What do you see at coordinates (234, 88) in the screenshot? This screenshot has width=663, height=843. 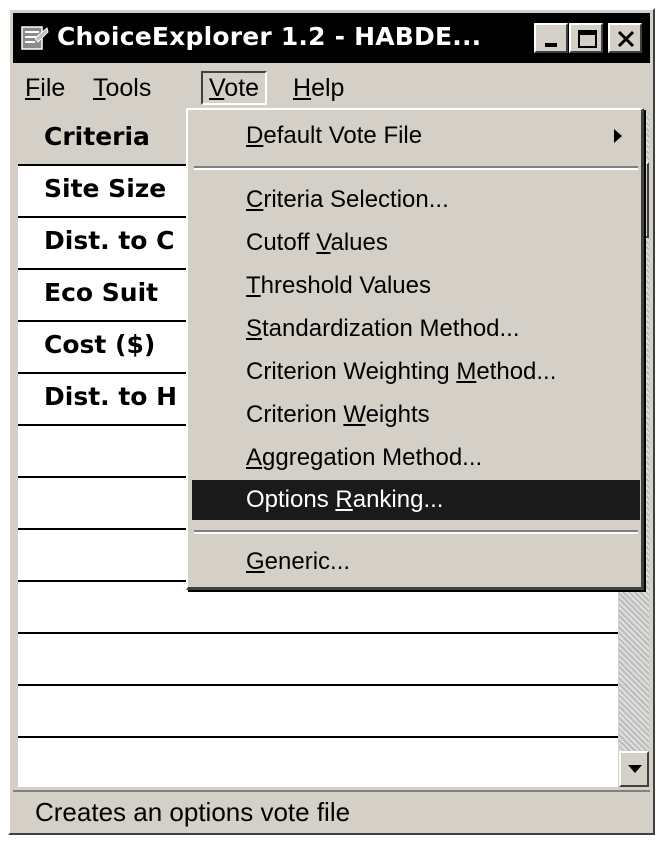 I see `menu-vote: Vote` at bounding box center [234, 88].